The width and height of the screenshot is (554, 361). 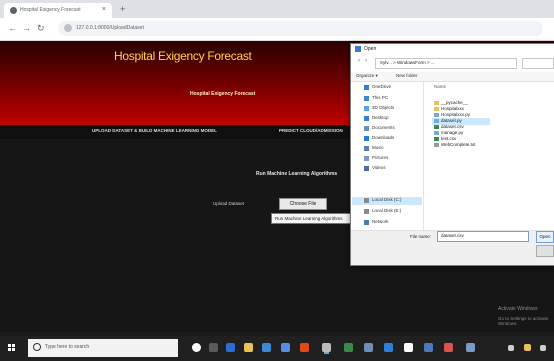 I want to click on file-name-value: dataset.csv, so click(x=452, y=235).